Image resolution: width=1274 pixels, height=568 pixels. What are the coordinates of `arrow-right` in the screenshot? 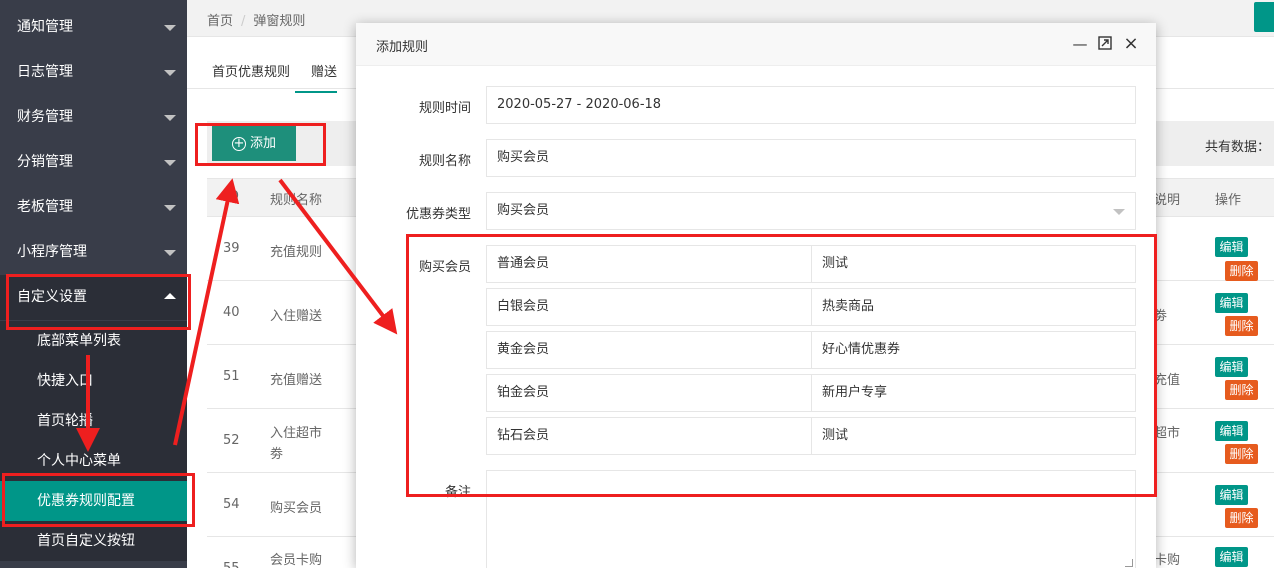 It's located at (338, 256).